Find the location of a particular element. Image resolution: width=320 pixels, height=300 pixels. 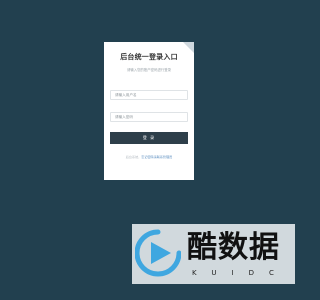

username-placeholder: 请输入用户名 is located at coordinates (126, 95).